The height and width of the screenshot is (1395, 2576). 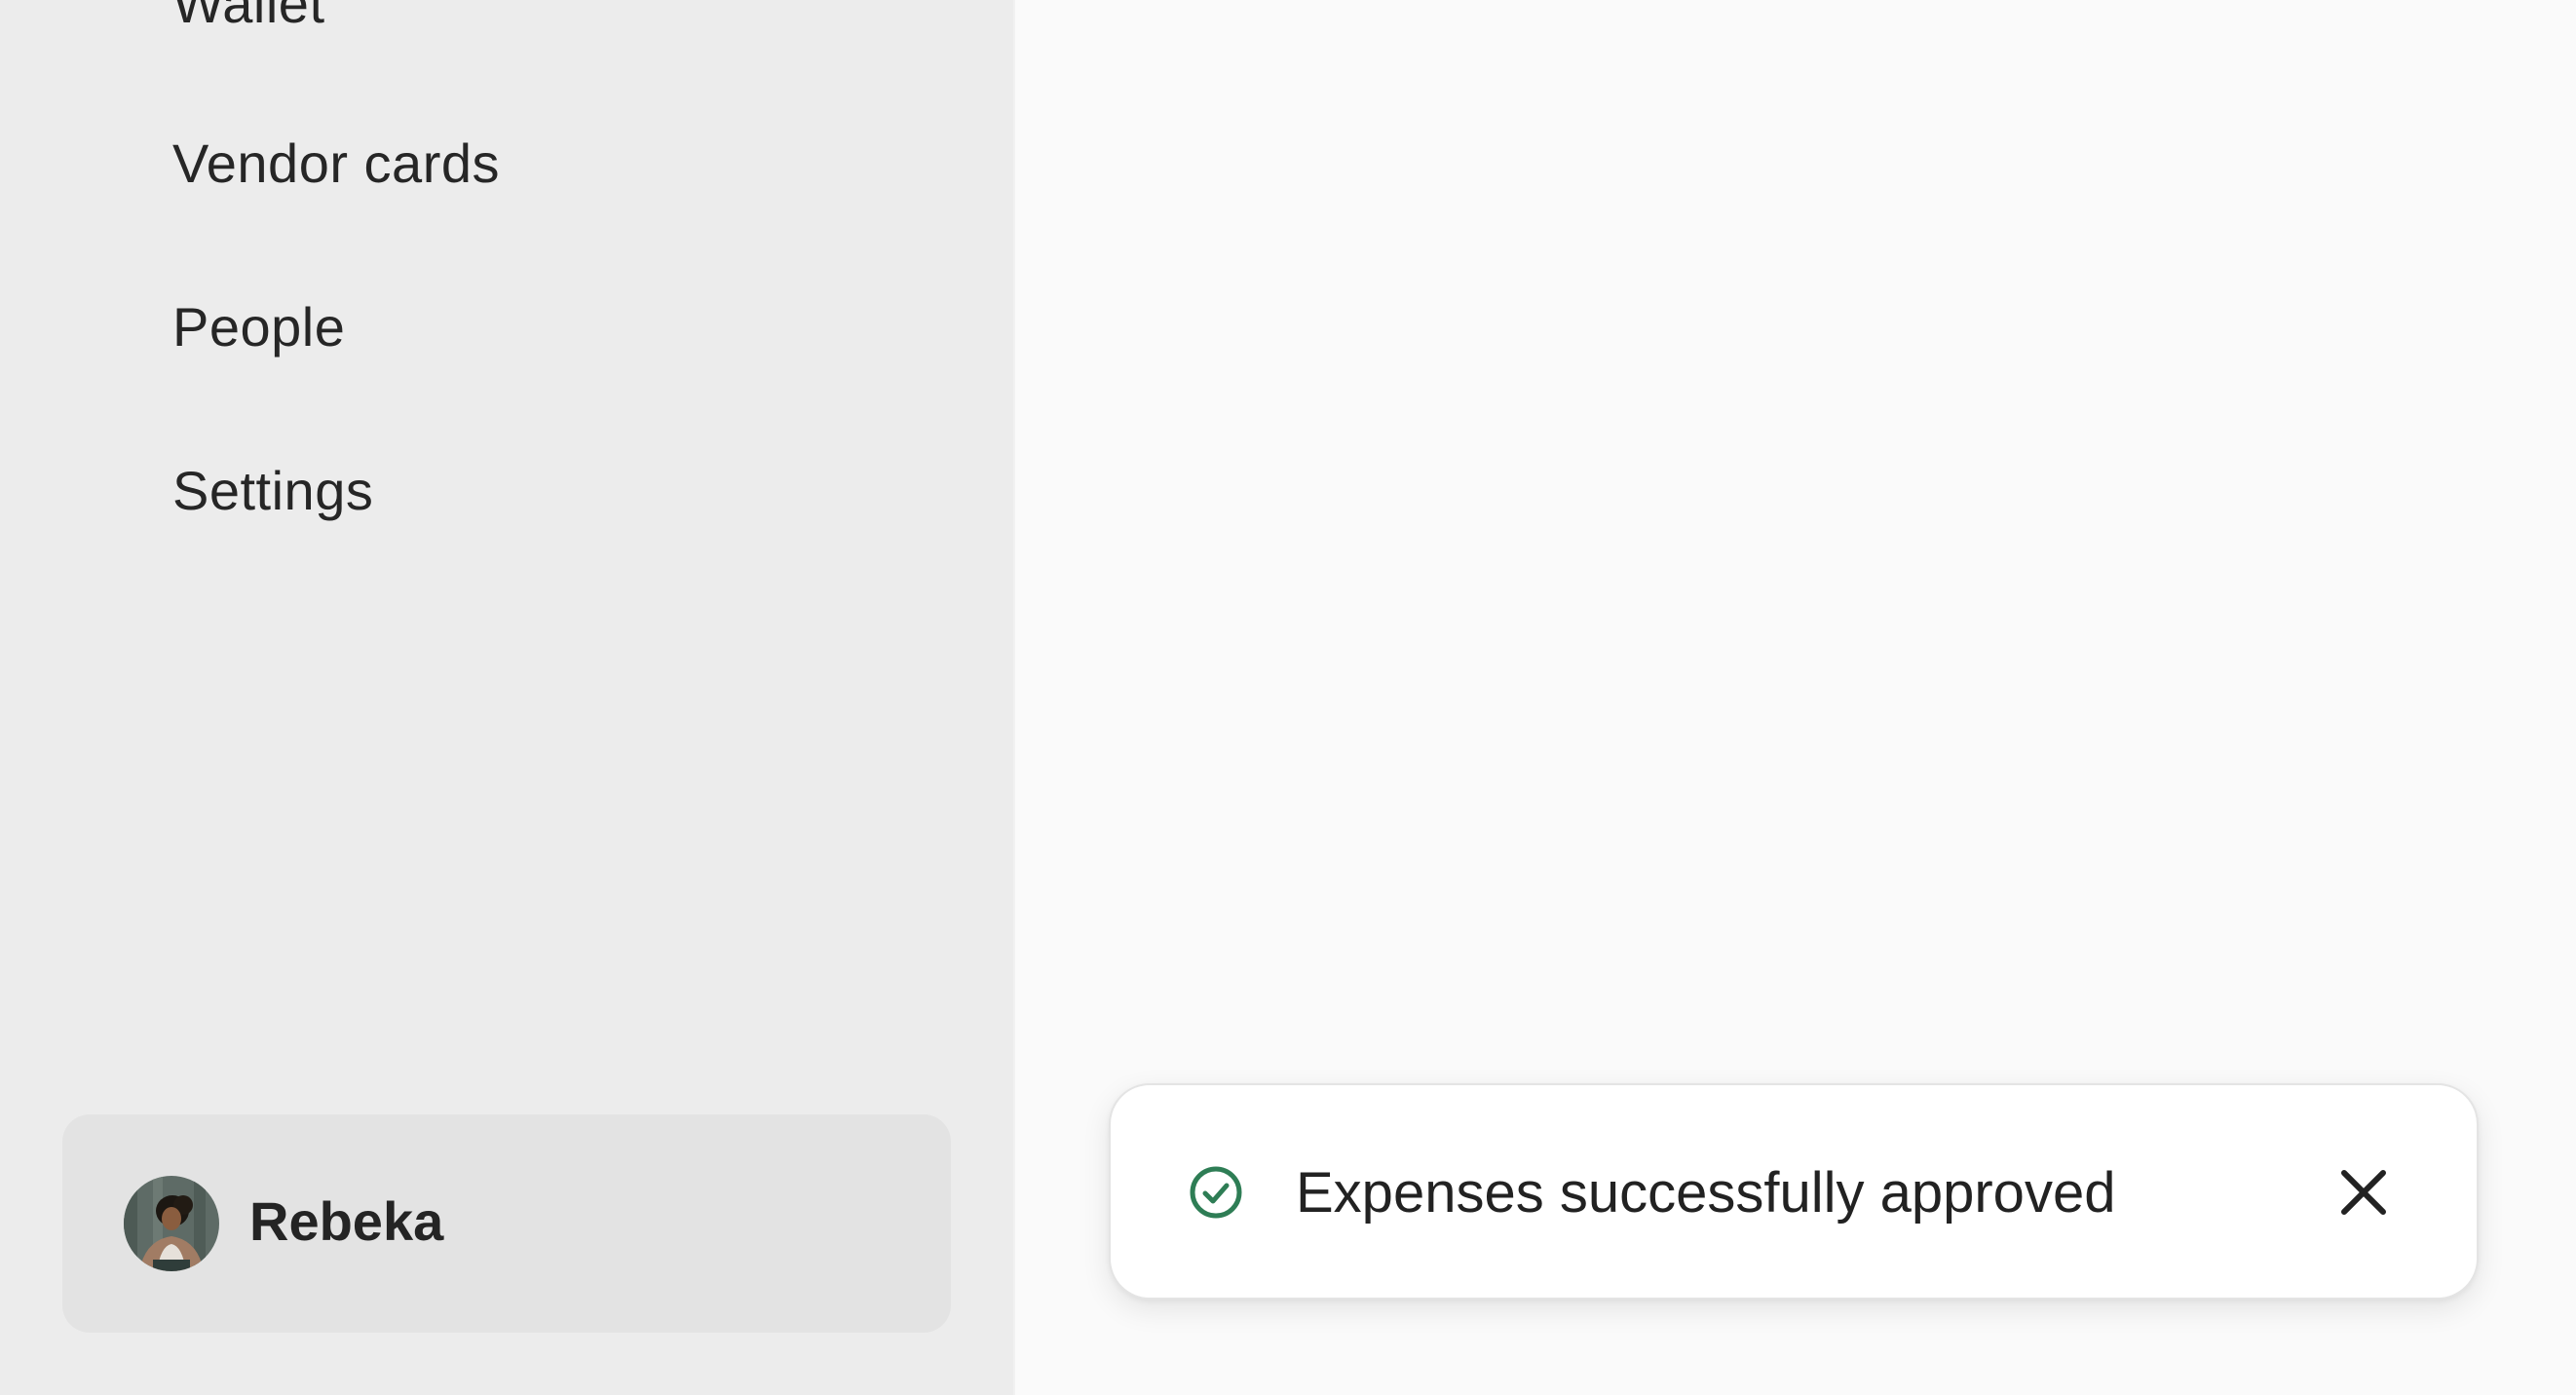 What do you see at coordinates (171, 1223) in the screenshot?
I see `avatar` at bounding box center [171, 1223].